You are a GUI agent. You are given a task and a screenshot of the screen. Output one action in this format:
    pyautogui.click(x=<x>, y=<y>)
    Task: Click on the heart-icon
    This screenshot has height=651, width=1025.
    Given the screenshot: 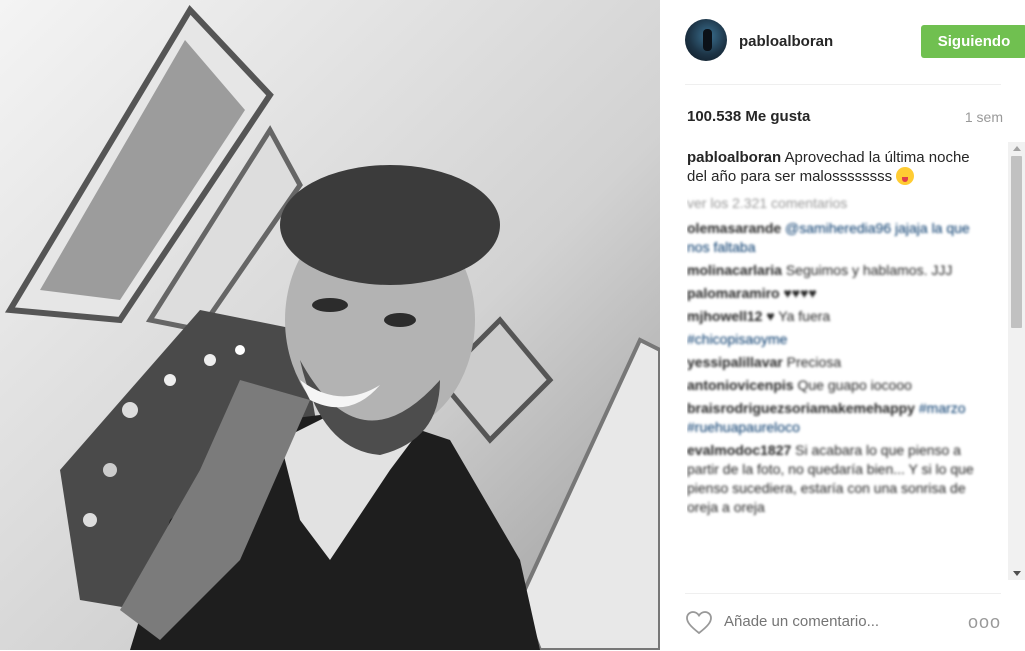 What is the action you would take?
    pyautogui.click(x=699, y=623)
    